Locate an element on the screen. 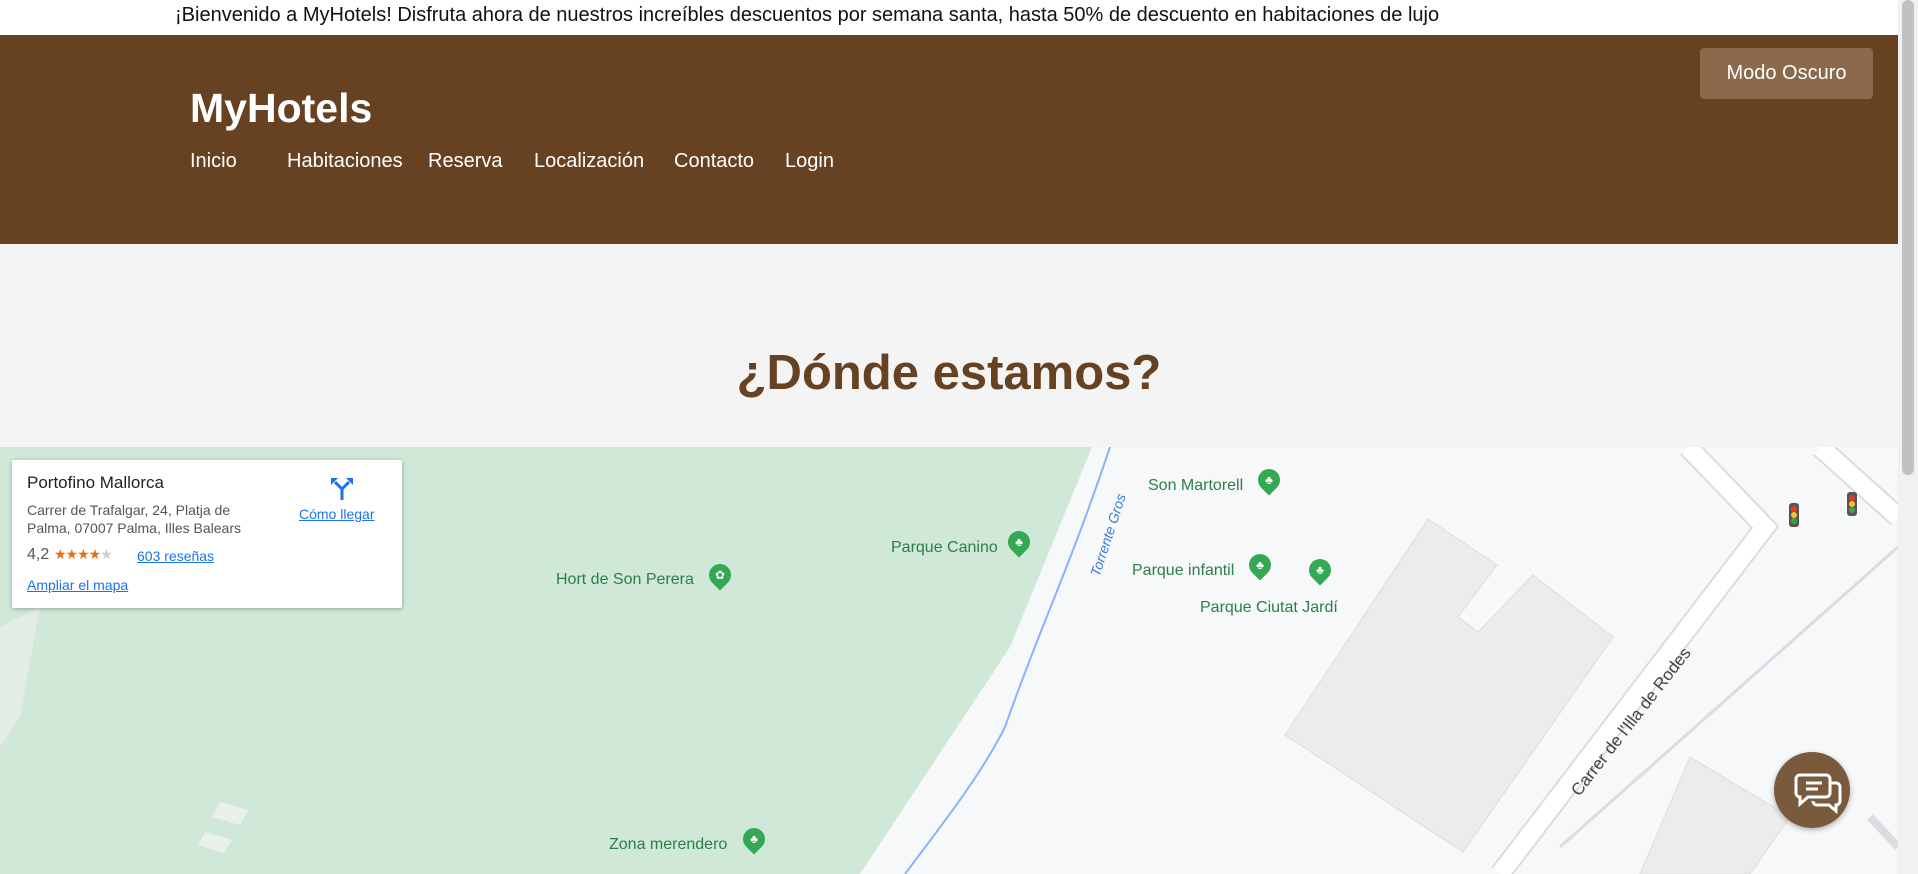 The width and height of the screenshot is (1918, 874). poi-label: Parque infantil is located at coordinates (1183, 571).